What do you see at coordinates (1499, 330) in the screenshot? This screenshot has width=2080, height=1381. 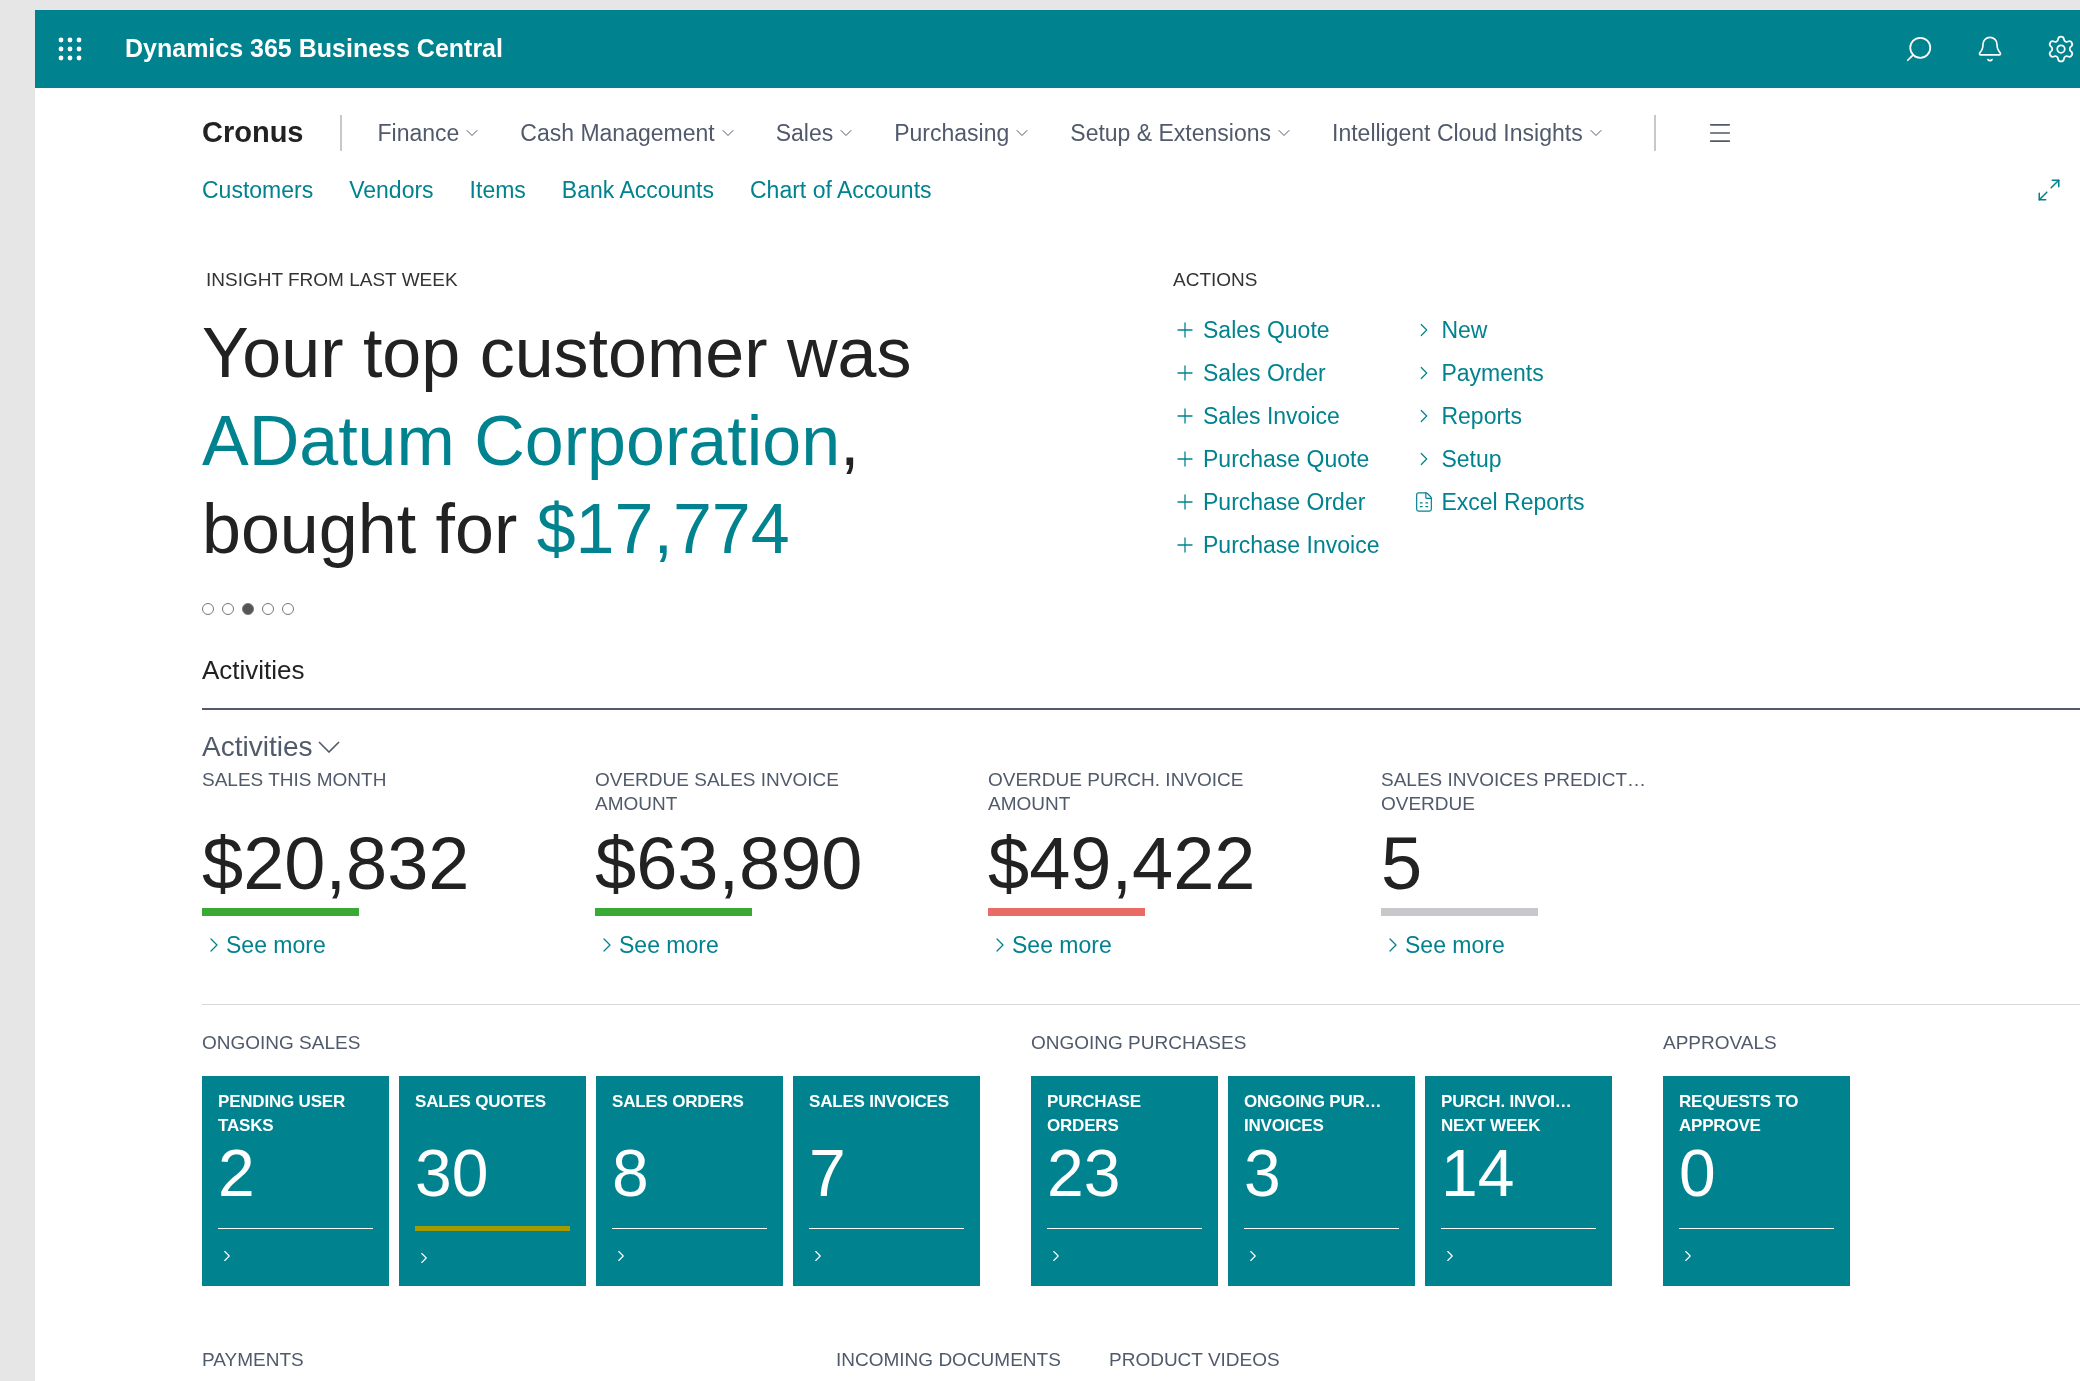 I see `action-link: New` at bounding box center [1499, 330].